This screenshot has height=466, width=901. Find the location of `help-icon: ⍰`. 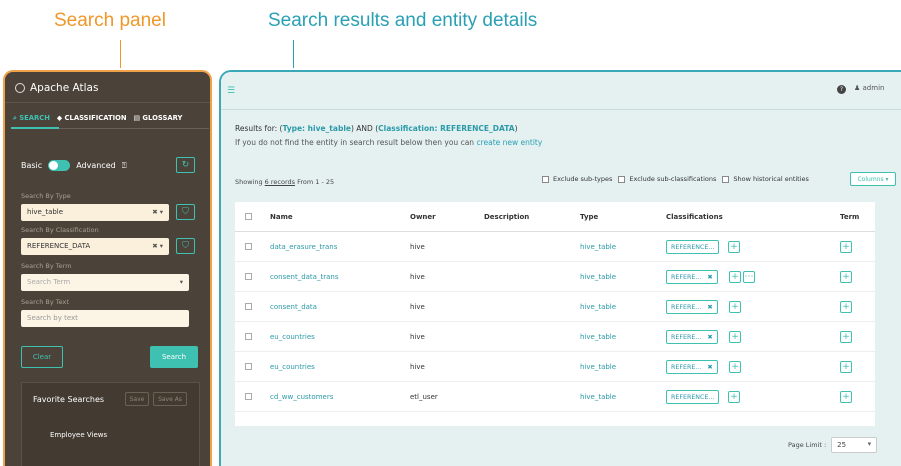

help-icon: ⍰ is located at coordinates (124, 166).